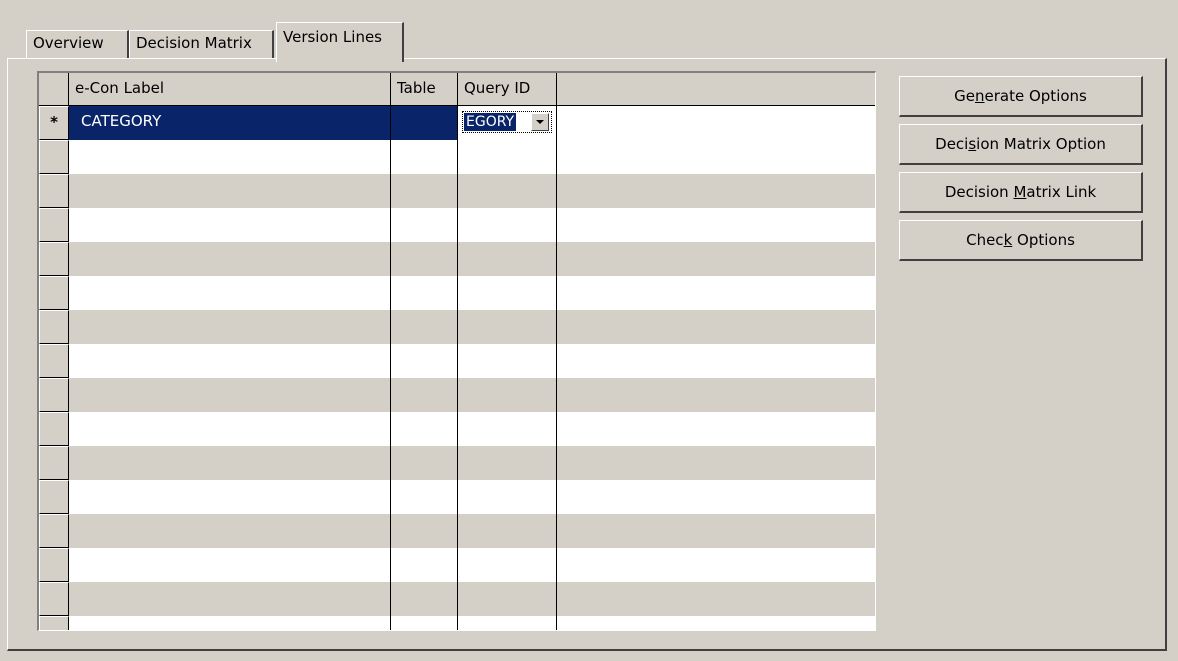  What do you see at coordinates (490, 122) in the screenshot?
I see `query-id-combobox-value: EGORY` at bounding box center [490, 122].